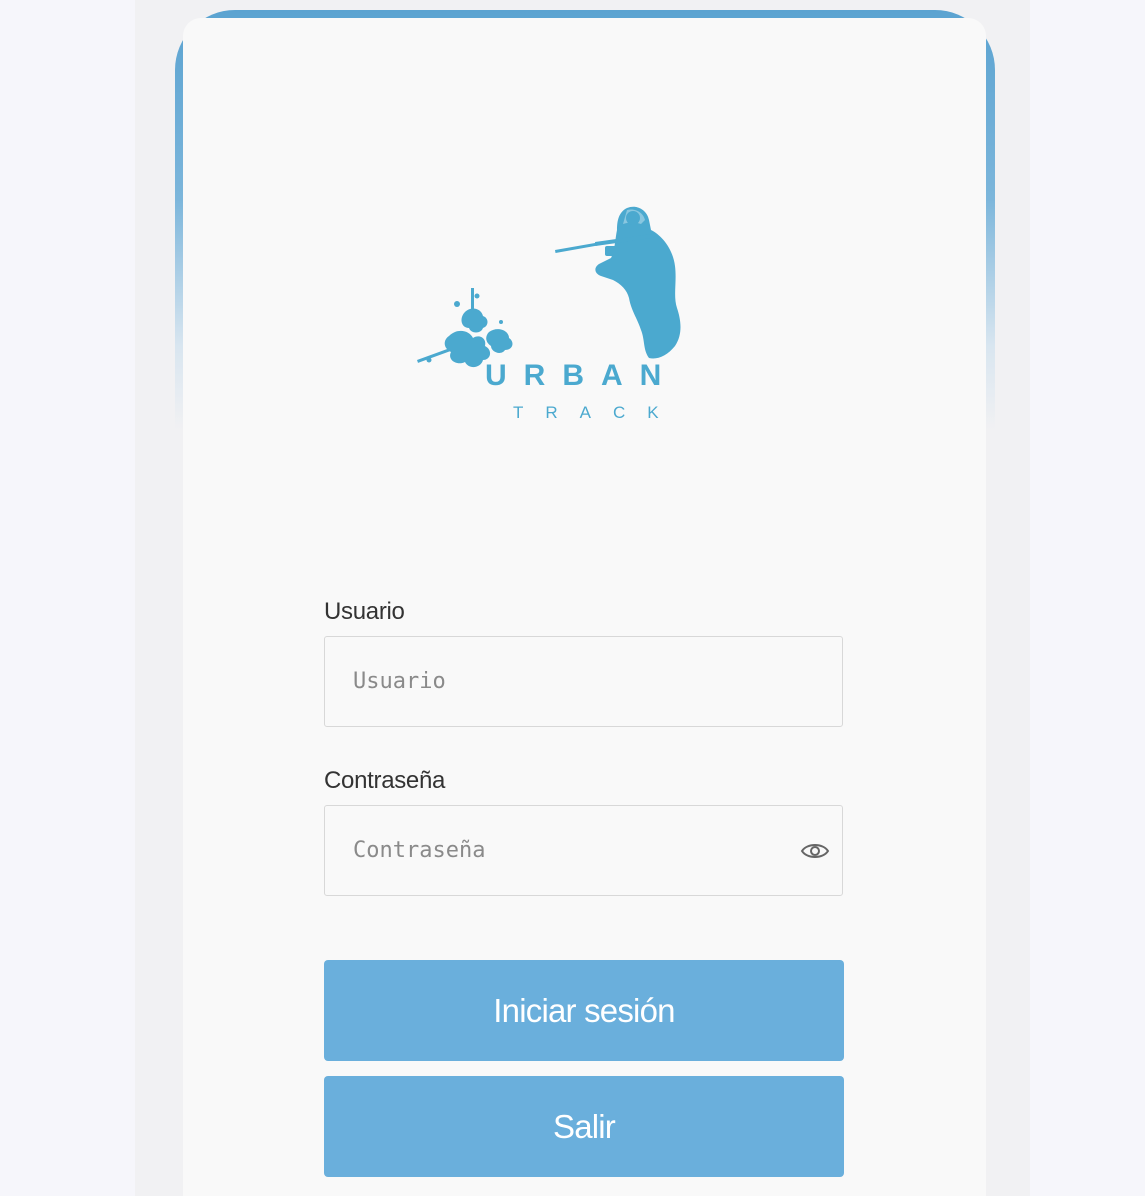 Image resolution: width=1145 pixels, height=1196 pixels. Describe the element at coordinates (385, 780) in the screenshot. I see `password-label: Contraseña` at that location.